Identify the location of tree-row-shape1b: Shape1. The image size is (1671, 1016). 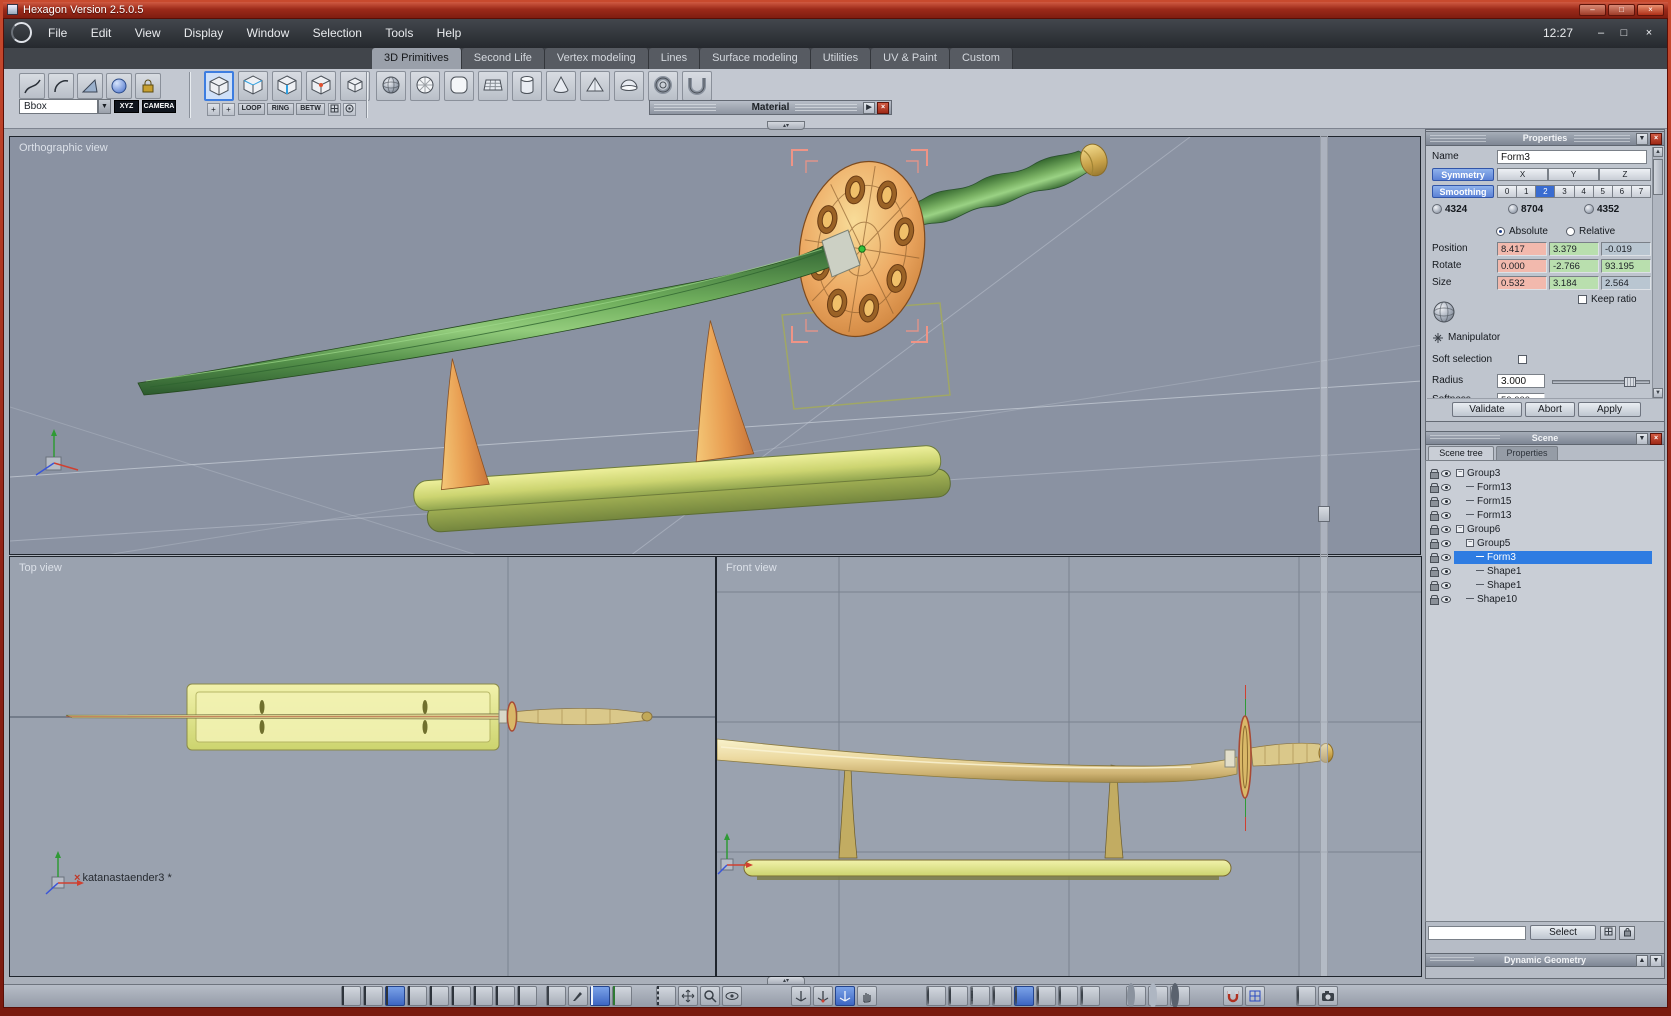
(1545, 585).